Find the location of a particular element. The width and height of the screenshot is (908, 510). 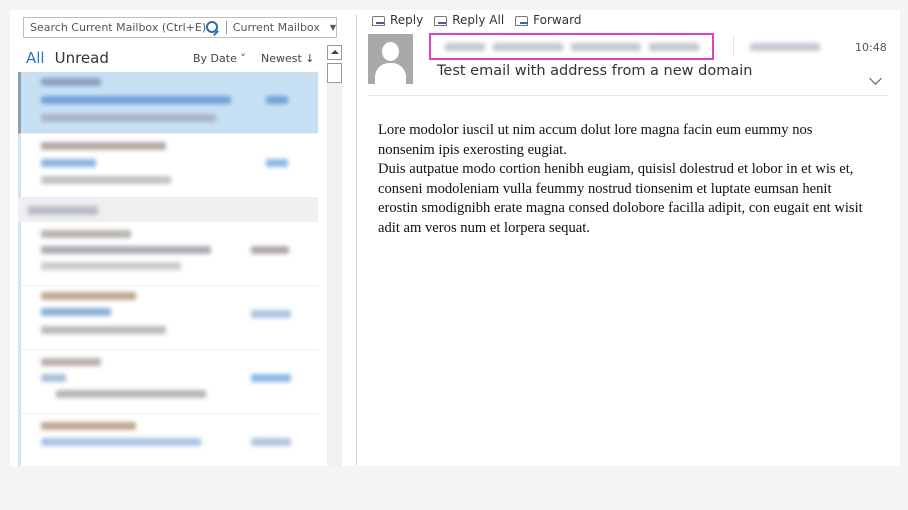

search-scope: Current Mailbox is located at coordinates (276, 27).